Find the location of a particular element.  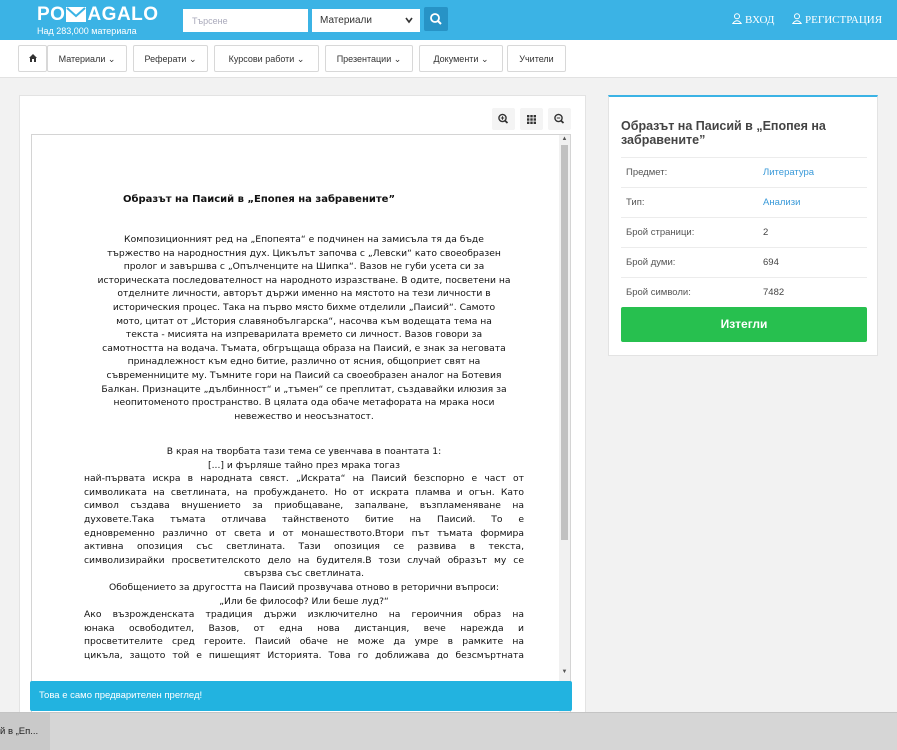

nav-teachers-label: Учители is located at coordinates (536, 59).